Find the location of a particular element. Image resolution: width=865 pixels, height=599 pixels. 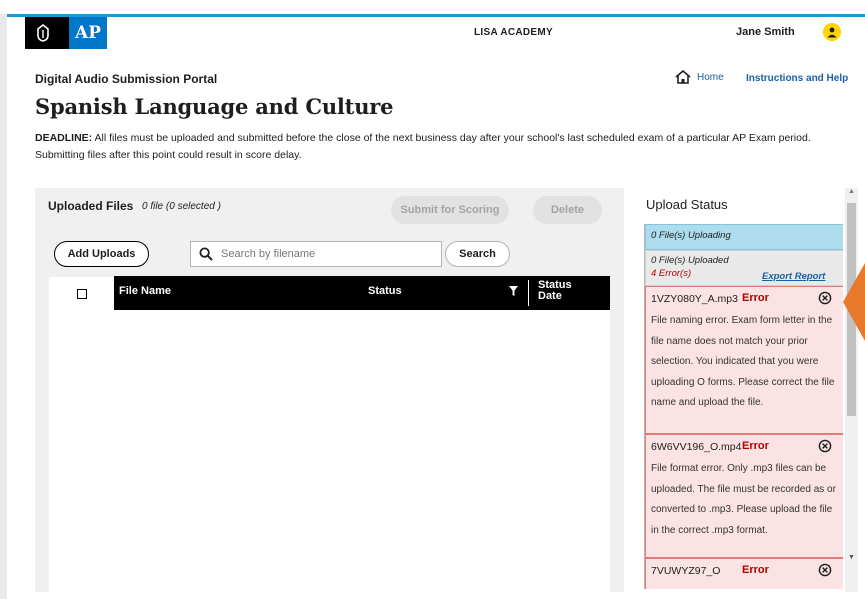

table-header: File Name Status Status Date is located at coordinates (329, 293).